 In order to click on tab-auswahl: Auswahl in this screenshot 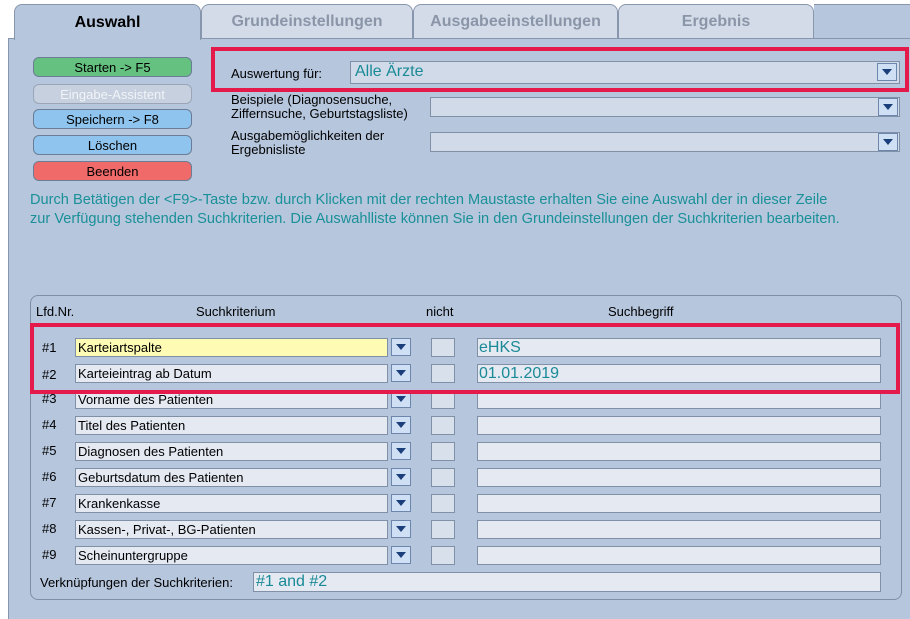, I will do `click(107, 22)`.